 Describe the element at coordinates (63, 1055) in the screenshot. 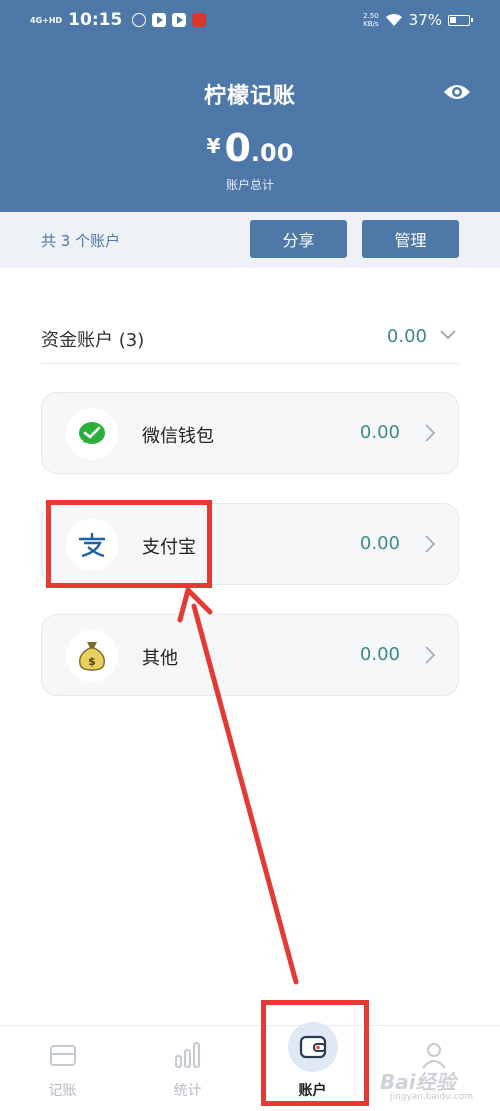

I see `card-icon` at that location.